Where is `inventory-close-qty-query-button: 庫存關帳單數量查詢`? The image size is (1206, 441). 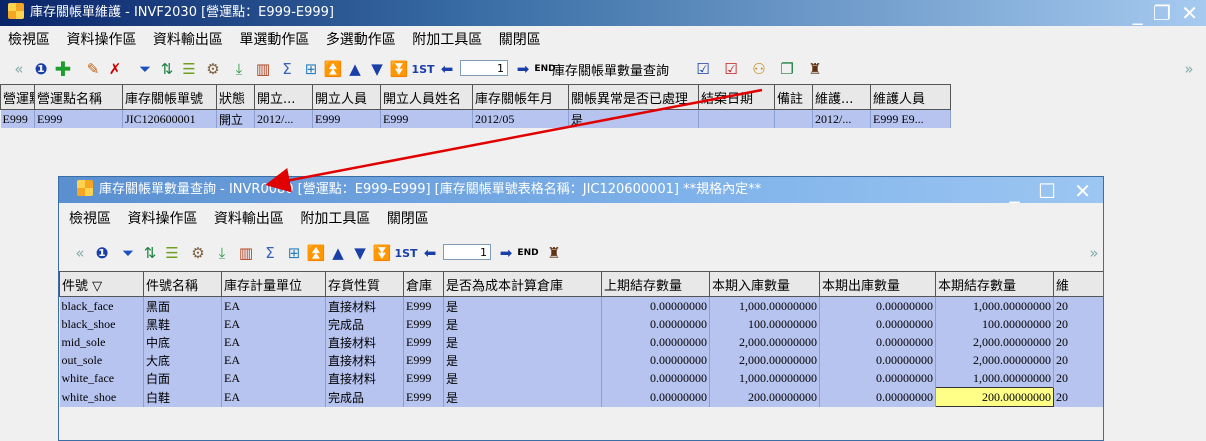
inventory-close-qty-query-button: 庫存關帳單數量查詢 is located at coordinates (610, 69).